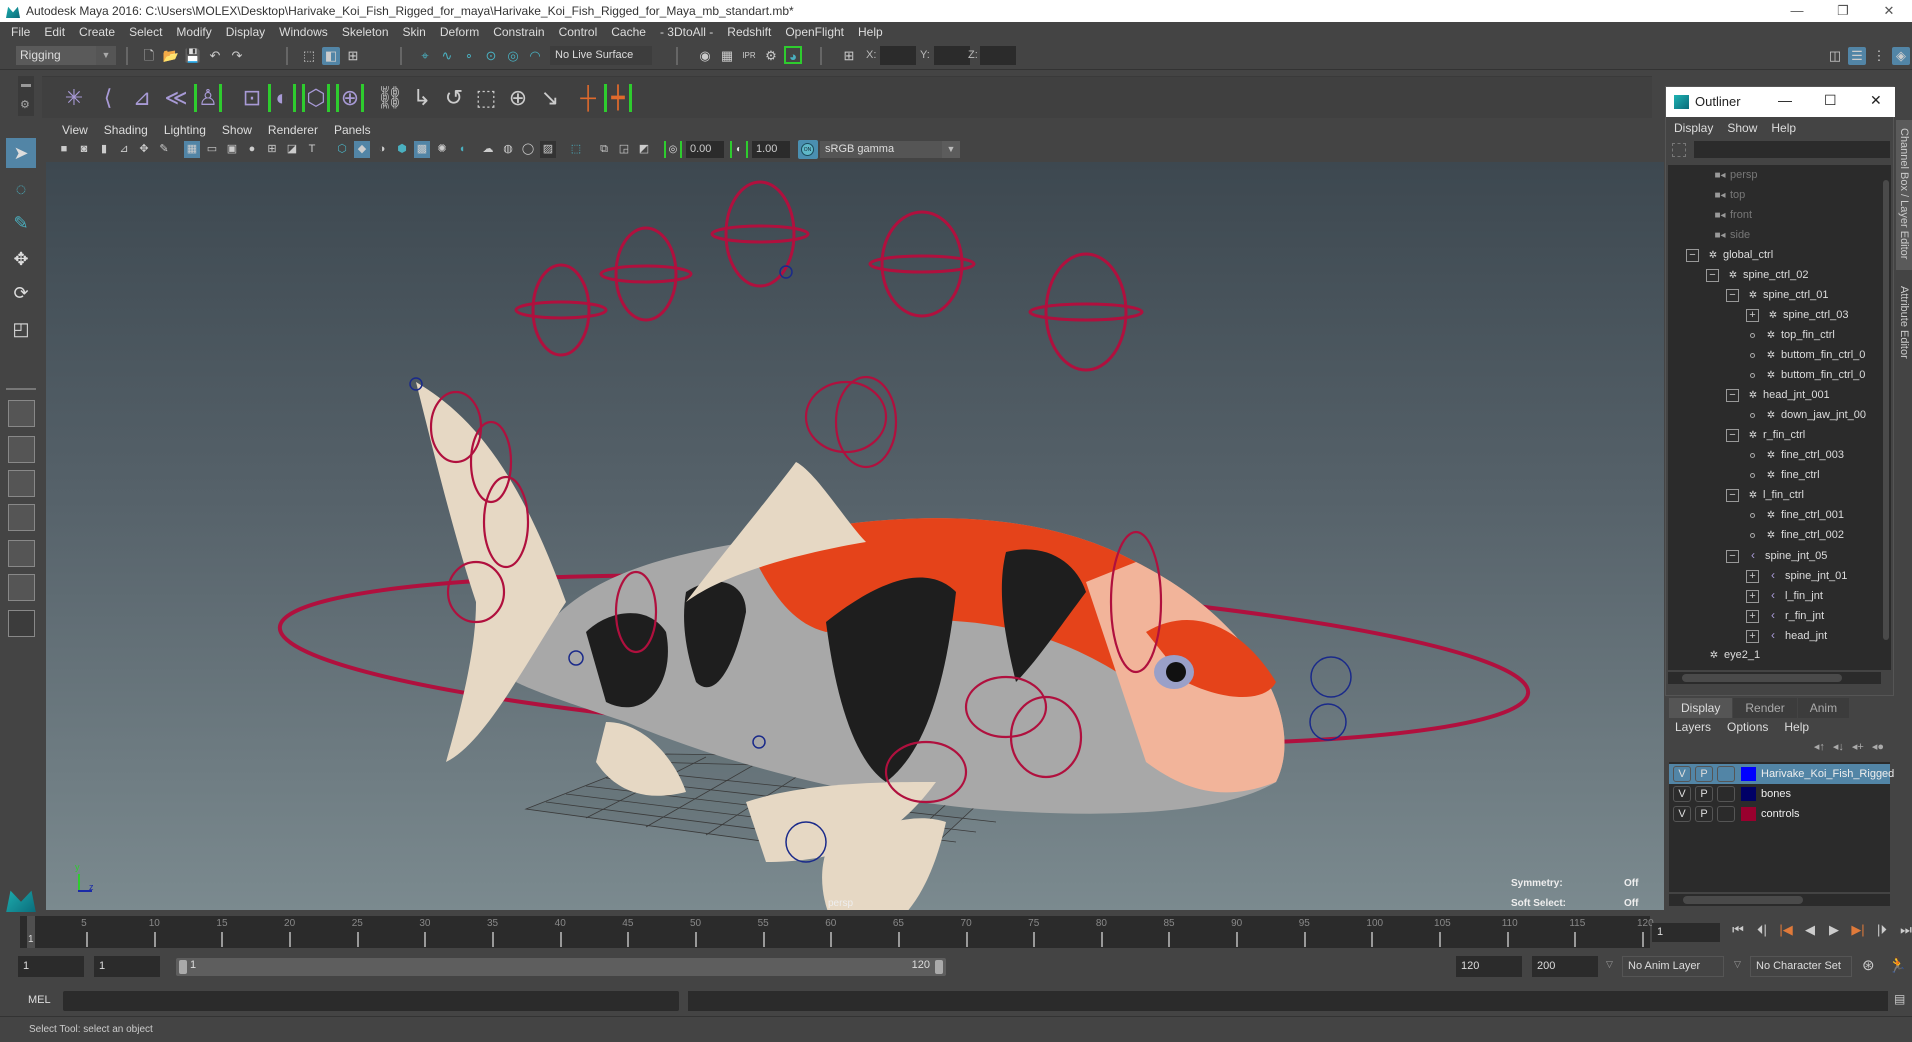  I want to click on render-settings-icon: ⚙, so click(771, 56).